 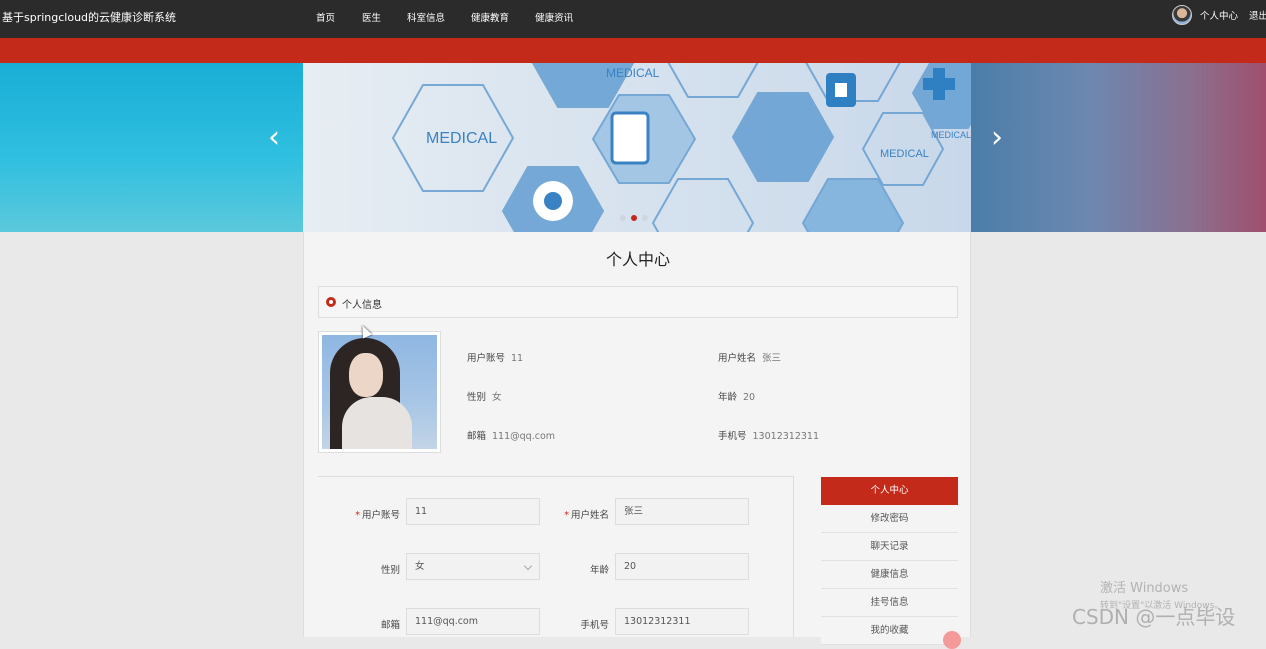 What do you see at coordinates (681, 147) in the screenshot?
I see `medical-hexagon-illustration: MEDICAL MEDICAL MEDICAL MEDICAL` at bounding box center [681, 147].